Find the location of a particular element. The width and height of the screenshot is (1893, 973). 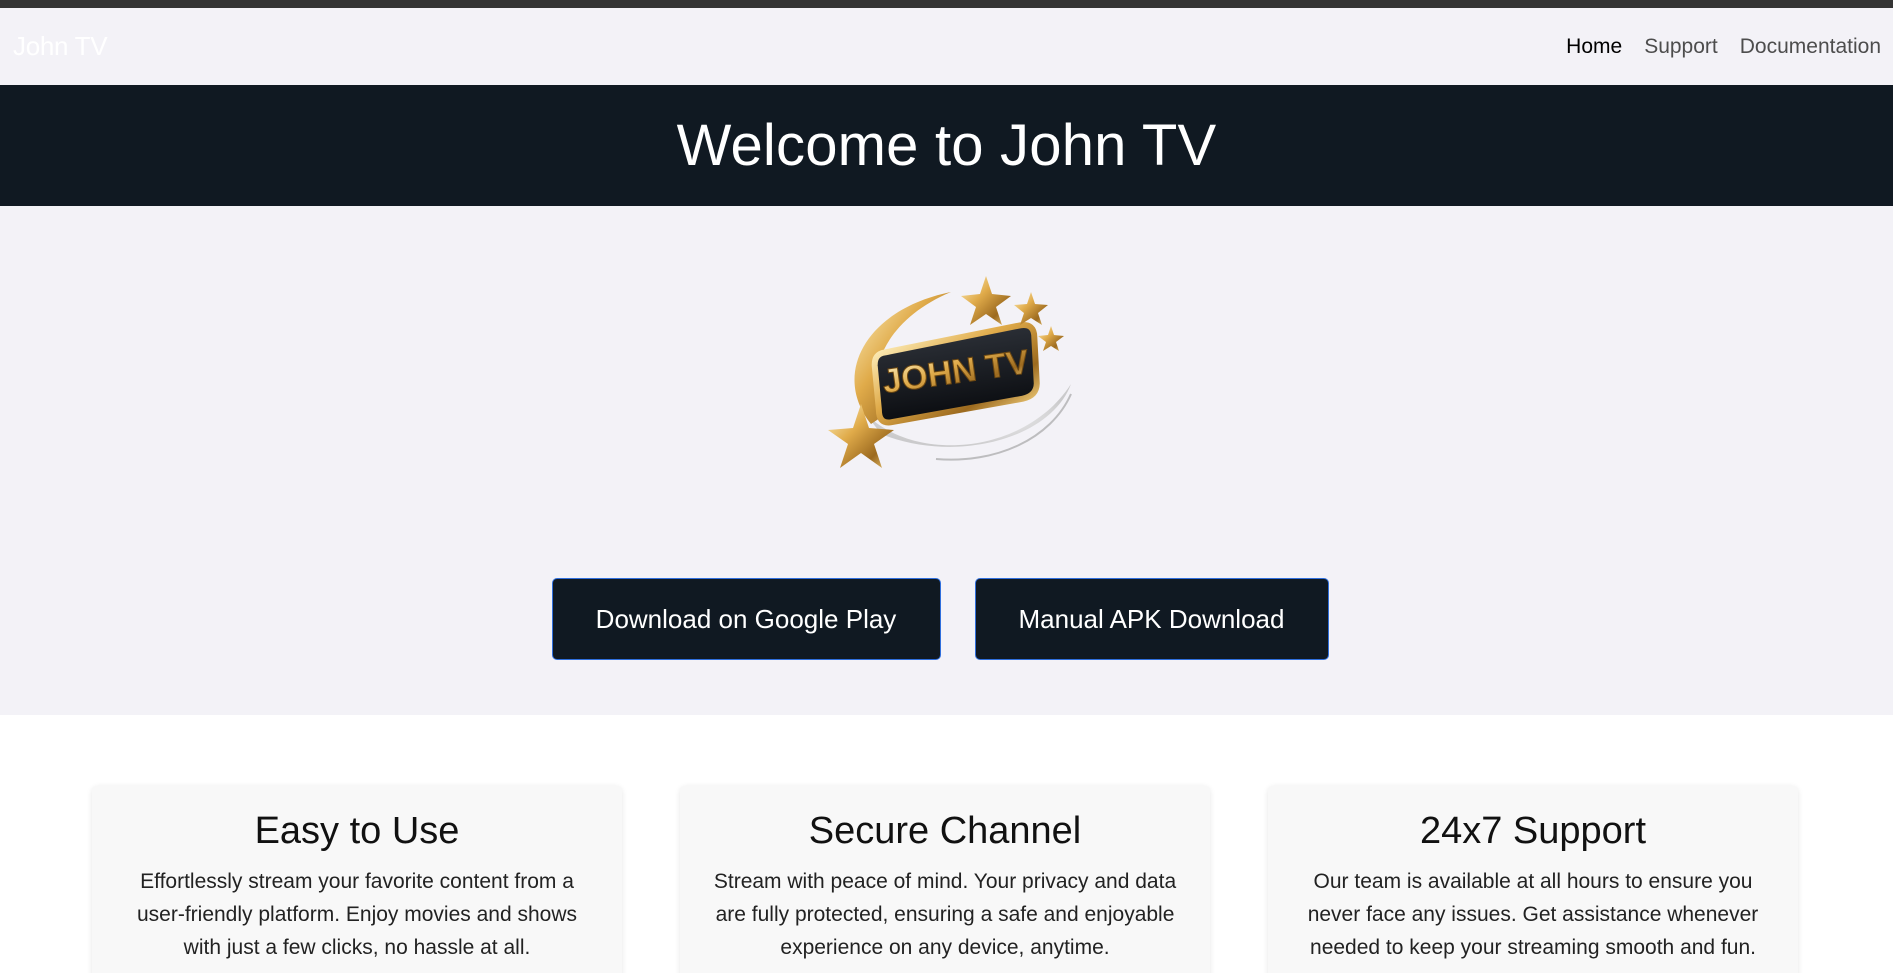

hero-banner: Welcome to John TV is located at coordinates (946, 145).